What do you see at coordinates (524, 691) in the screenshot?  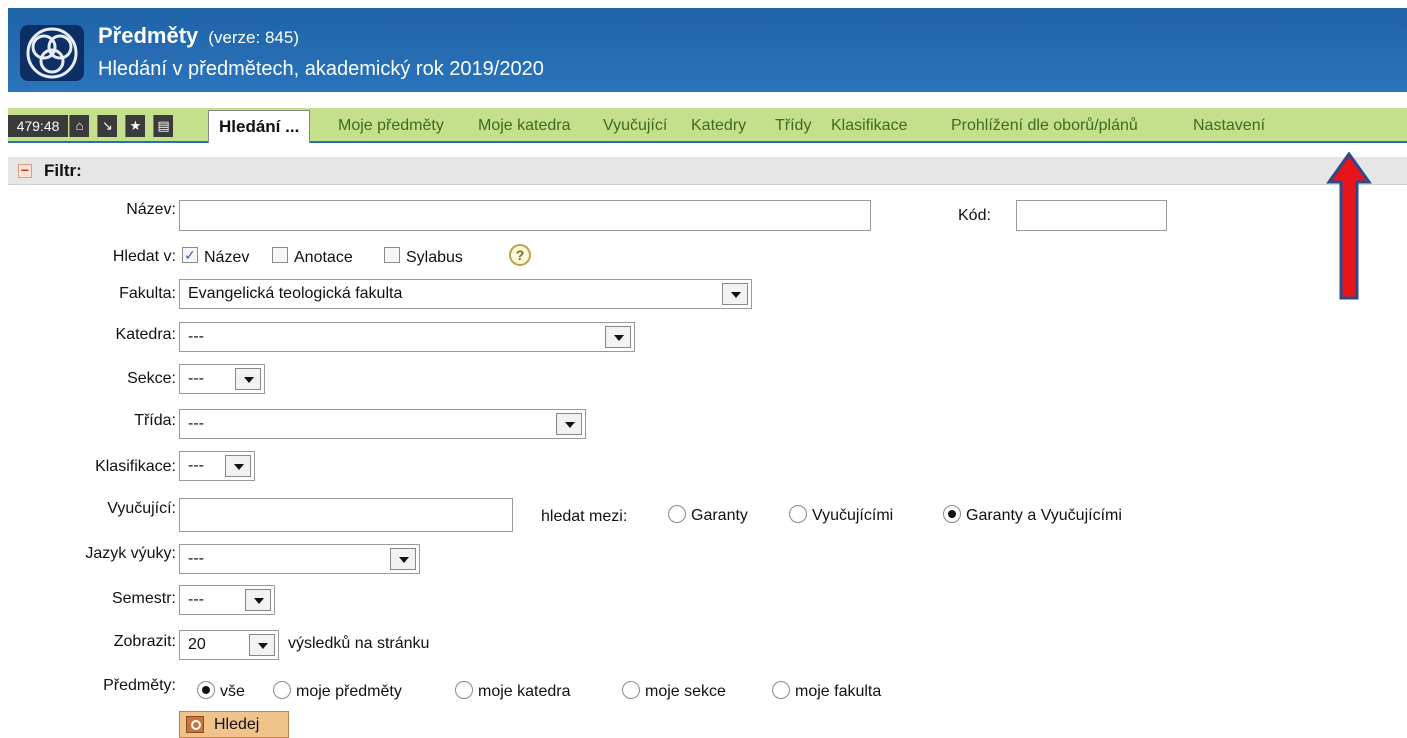 I see `radio-moje-katedra-label: moje katedra` at bounding box center [524, 691].